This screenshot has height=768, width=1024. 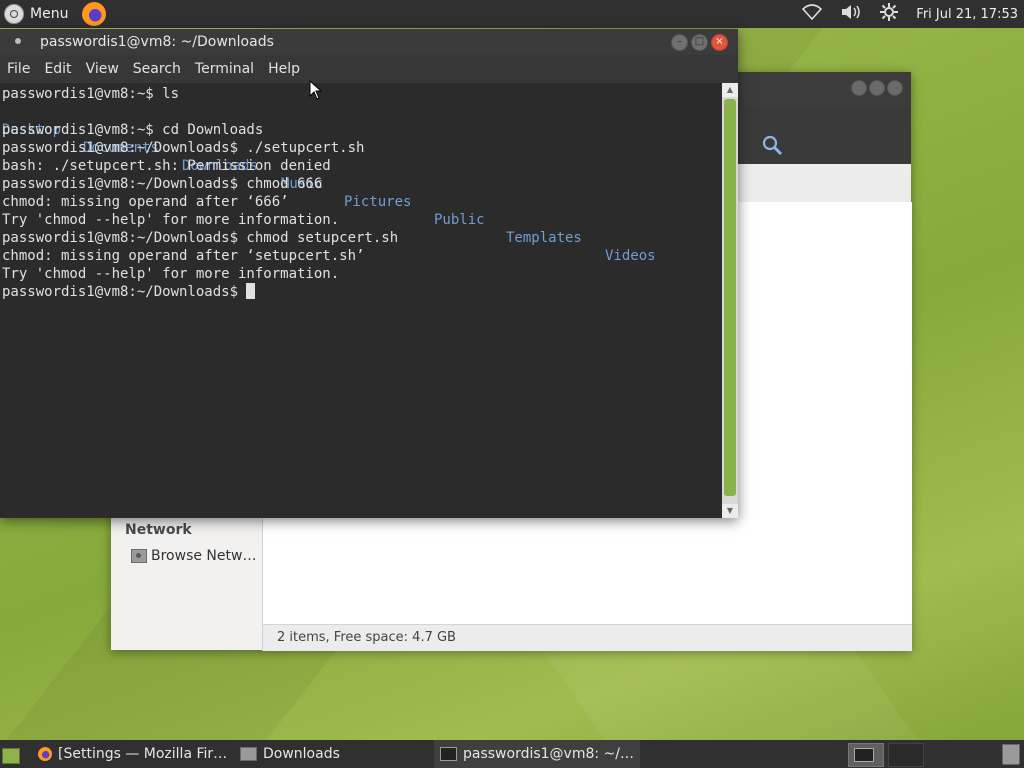 What do you see at coordinates (448, 754) in the screenshot?
I see `terminal-icon` at bounding box center [448, 754].